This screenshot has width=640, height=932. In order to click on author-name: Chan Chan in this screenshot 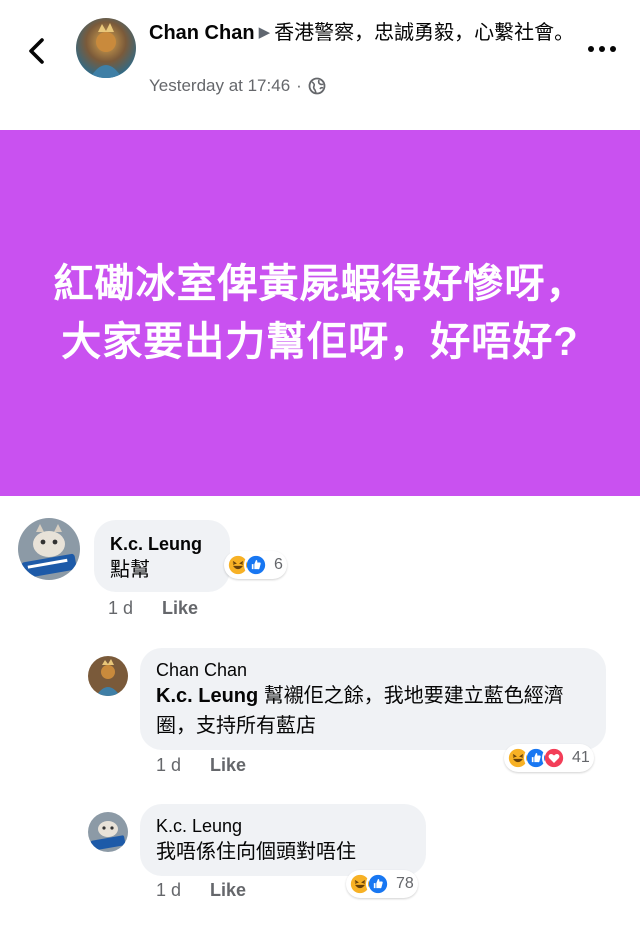, I will do `click(202, 33)`.